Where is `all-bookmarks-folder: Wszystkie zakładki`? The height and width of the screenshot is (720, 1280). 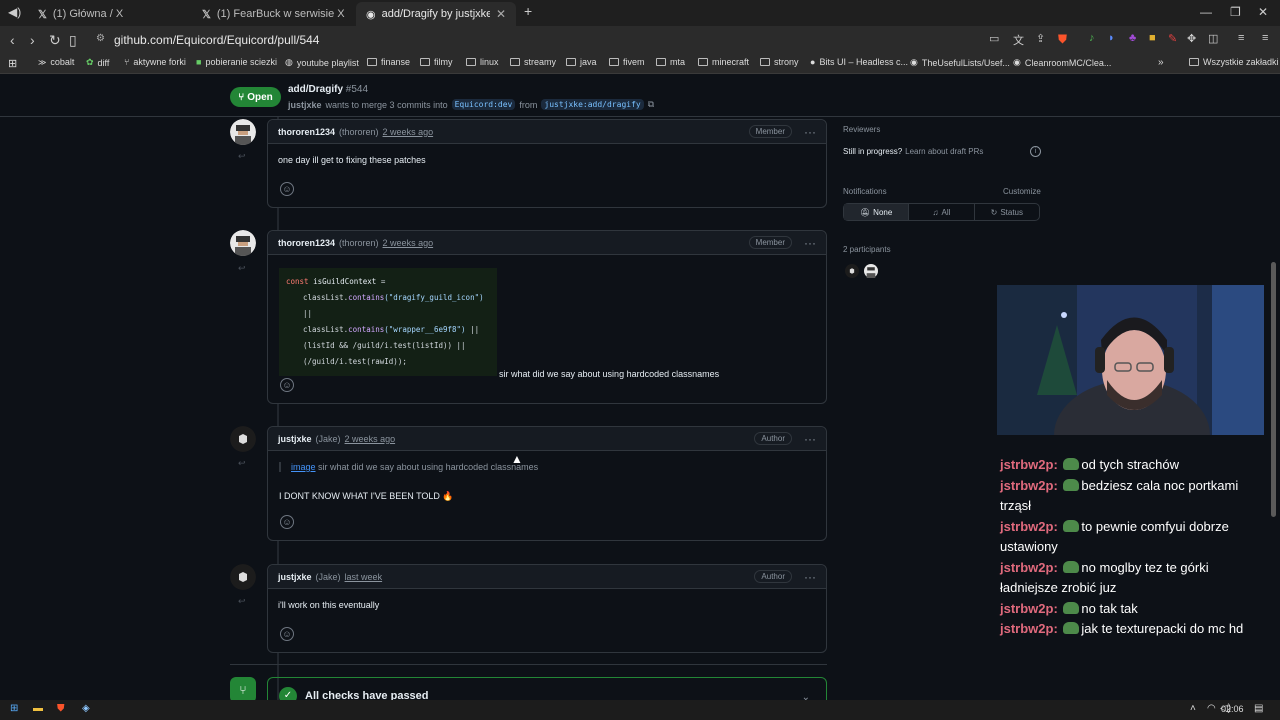
all-bookmarks-folder: Wszystkie zakładki is located at coordinates (1234, 62).